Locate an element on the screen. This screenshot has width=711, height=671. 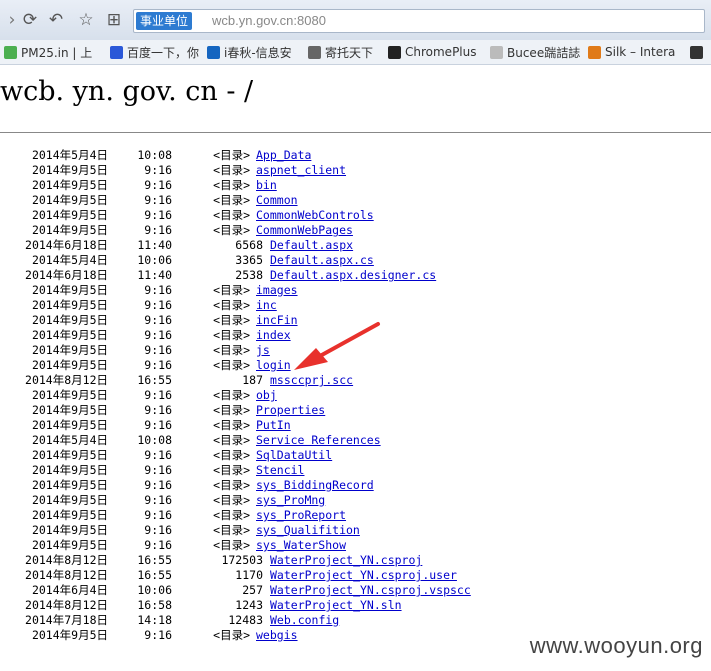
entry-link: inc is located at coordinates (266, 305).